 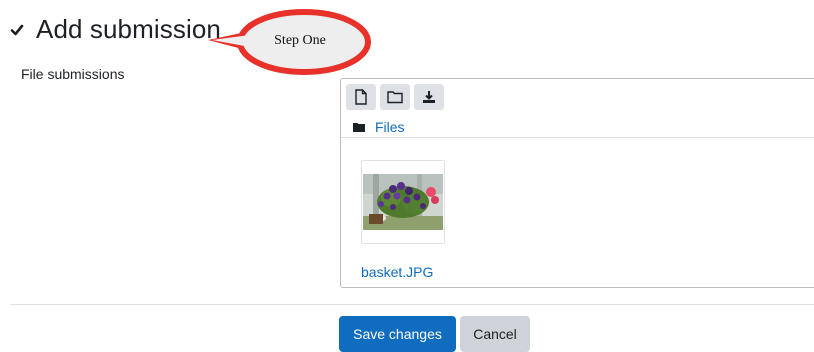 I want to click on callout-bubble, so click(x=289, y=42).